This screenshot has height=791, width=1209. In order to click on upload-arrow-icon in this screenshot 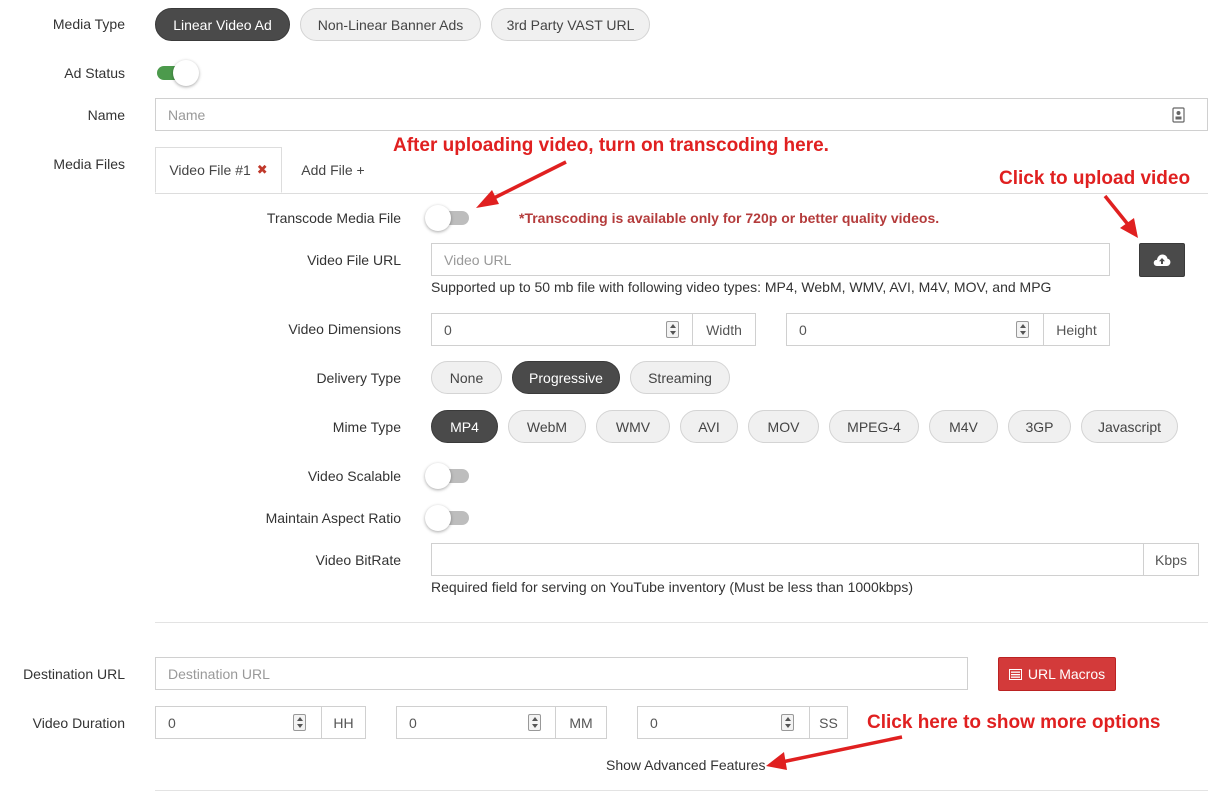, I will do `click(1120, 216)`.